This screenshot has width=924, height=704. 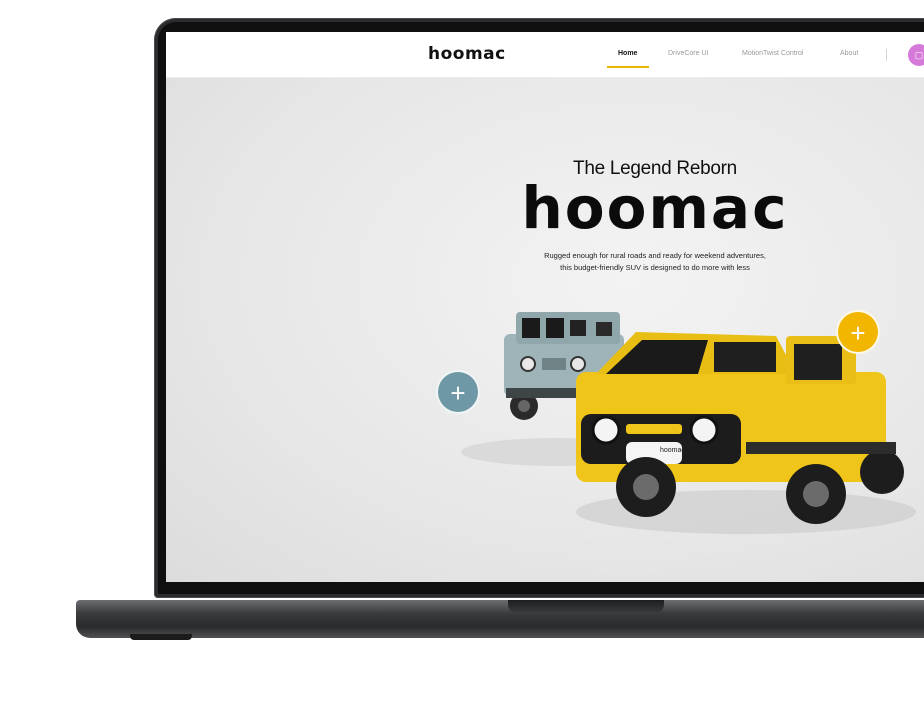 I want to click on active-tab-indicator, so click(x=628, y=67).